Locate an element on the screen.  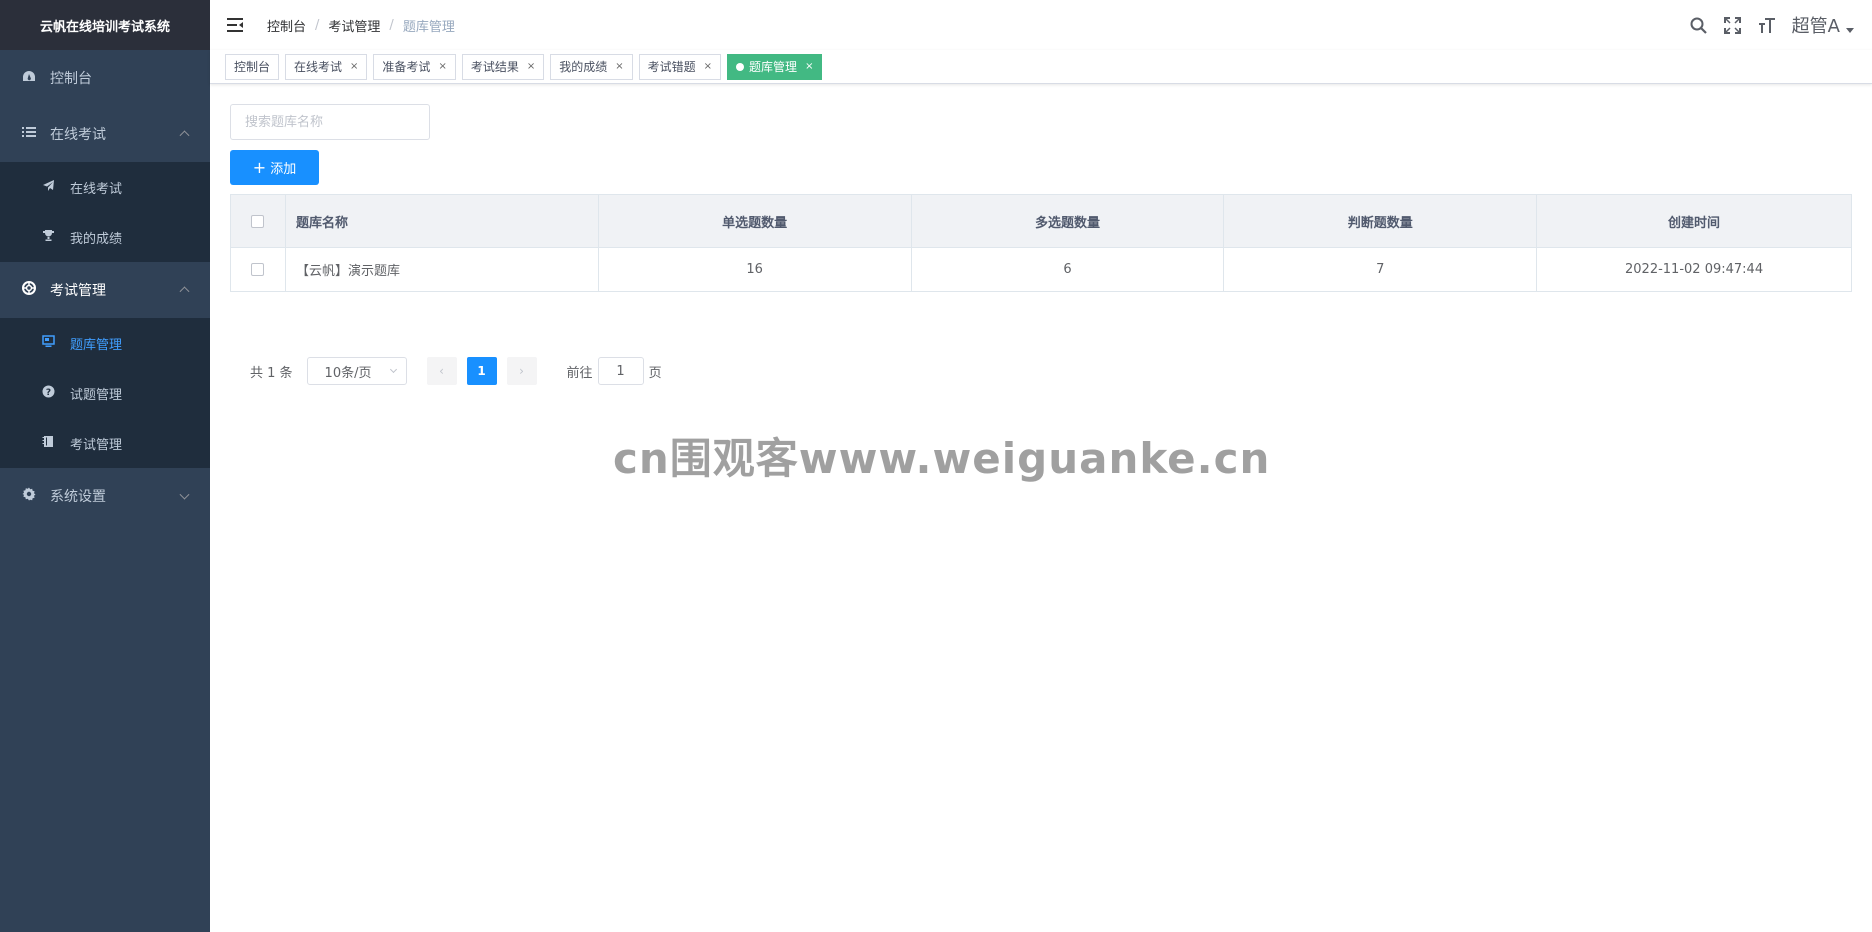
tag-my-scores: 我的成绩 × is located at coordinates (591, 66).